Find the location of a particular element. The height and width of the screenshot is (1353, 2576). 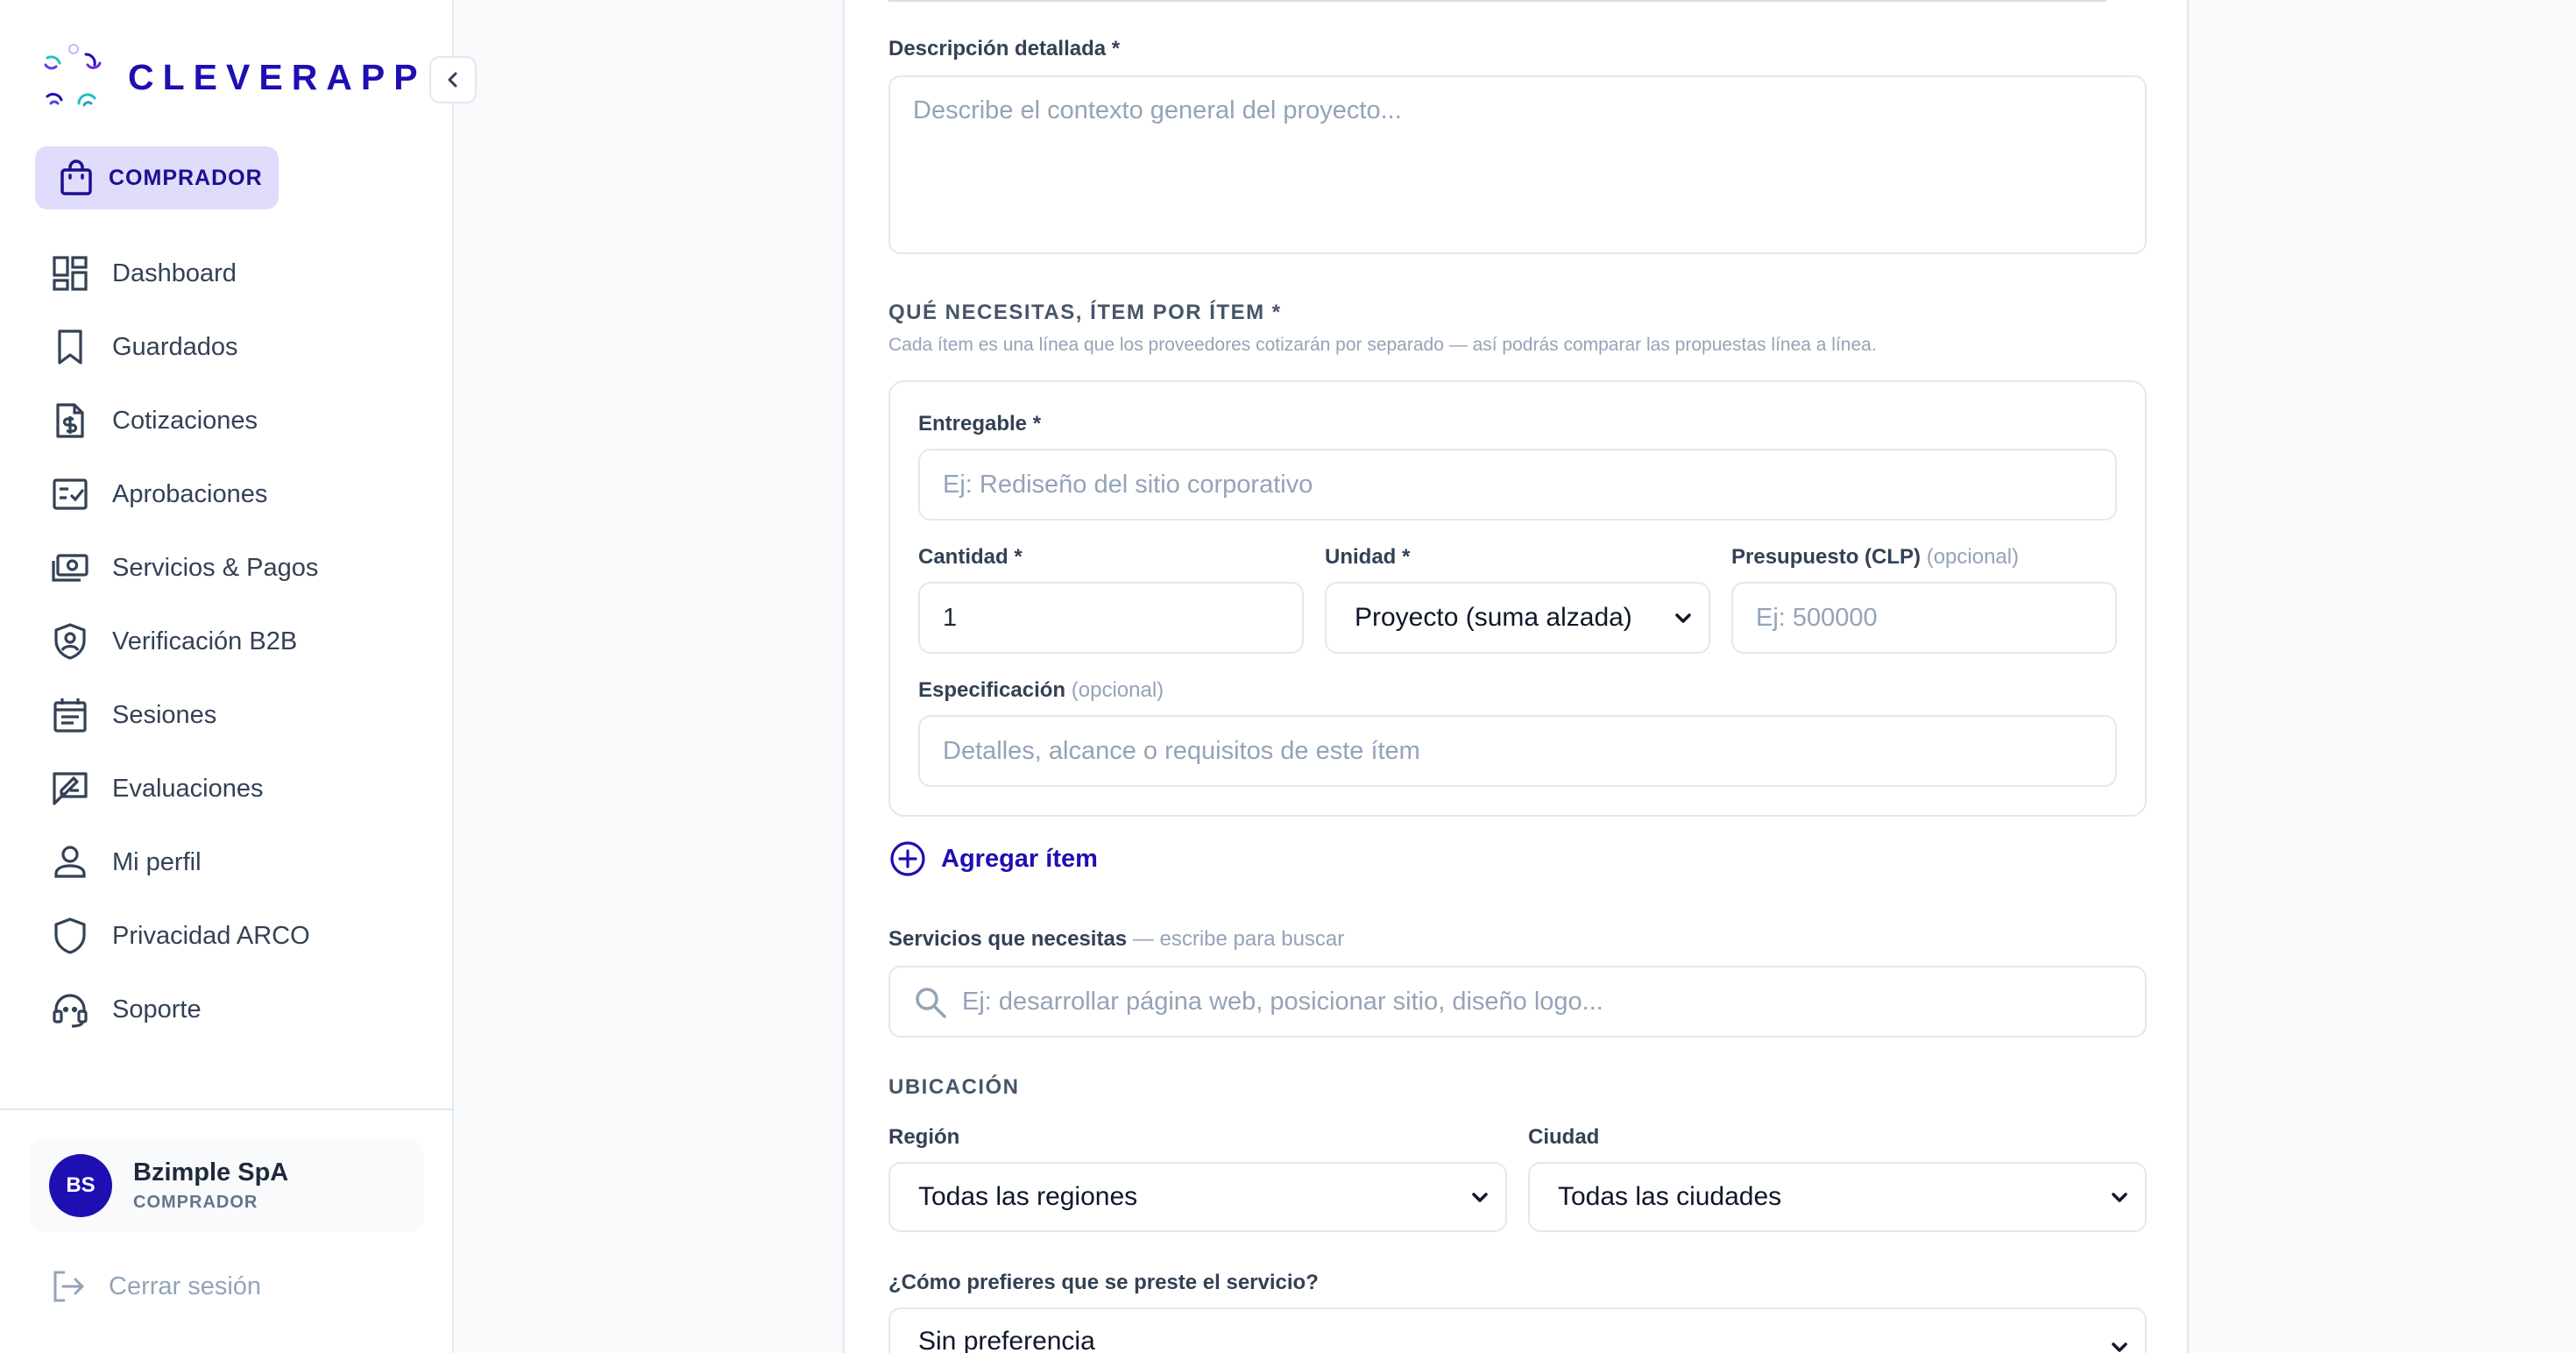

sidebar-item-label: Servicios & Pagos is located at coordinates (215, 567).